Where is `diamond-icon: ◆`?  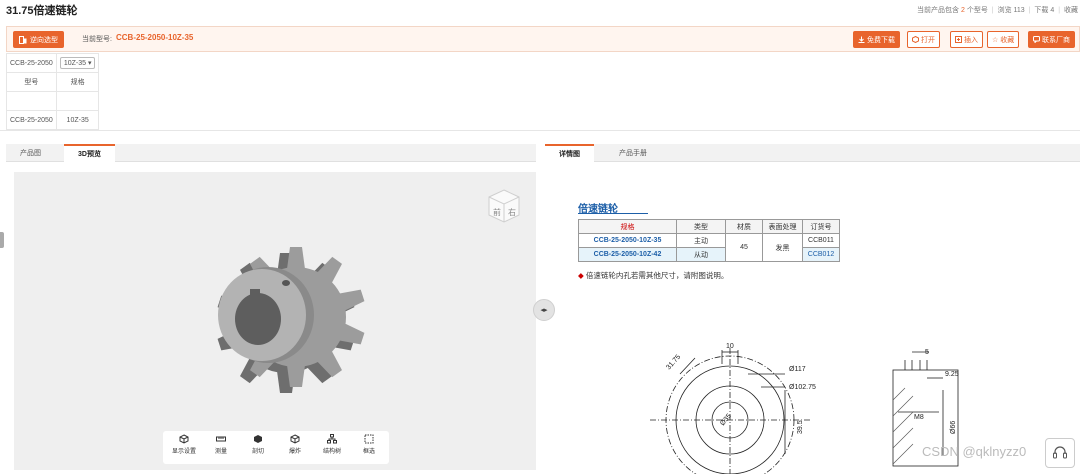
diamond-icon: ◆ is located at coordinates (581, 275).